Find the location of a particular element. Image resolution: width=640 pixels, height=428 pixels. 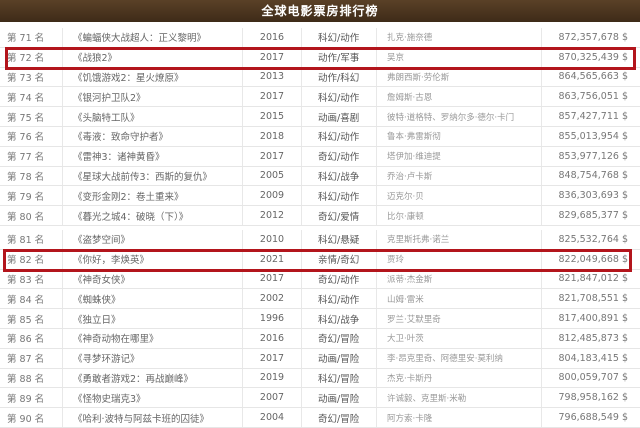

box-office-cell: 821,847,012 $ is located at coordinates (593, 279).